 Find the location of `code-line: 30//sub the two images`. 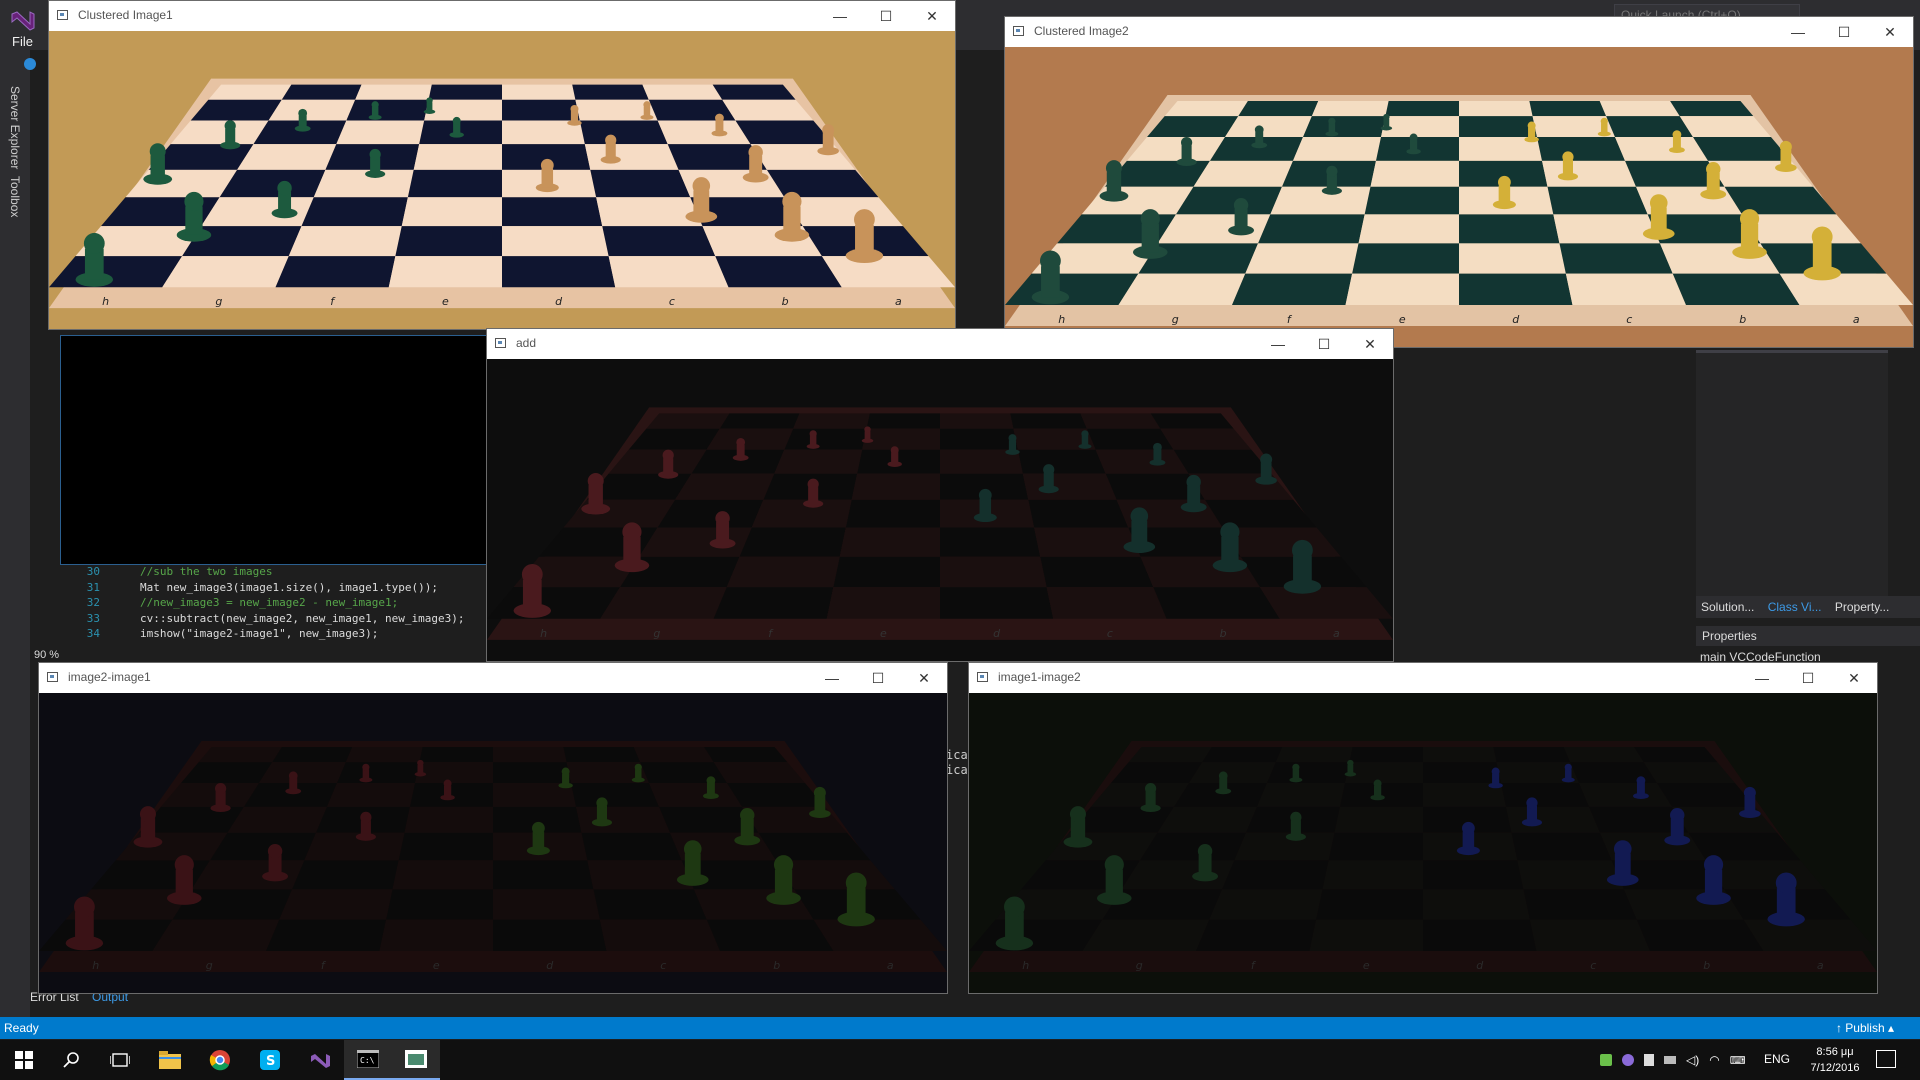

code-line: 30//sub the two images is located at coordinates (179, 571).